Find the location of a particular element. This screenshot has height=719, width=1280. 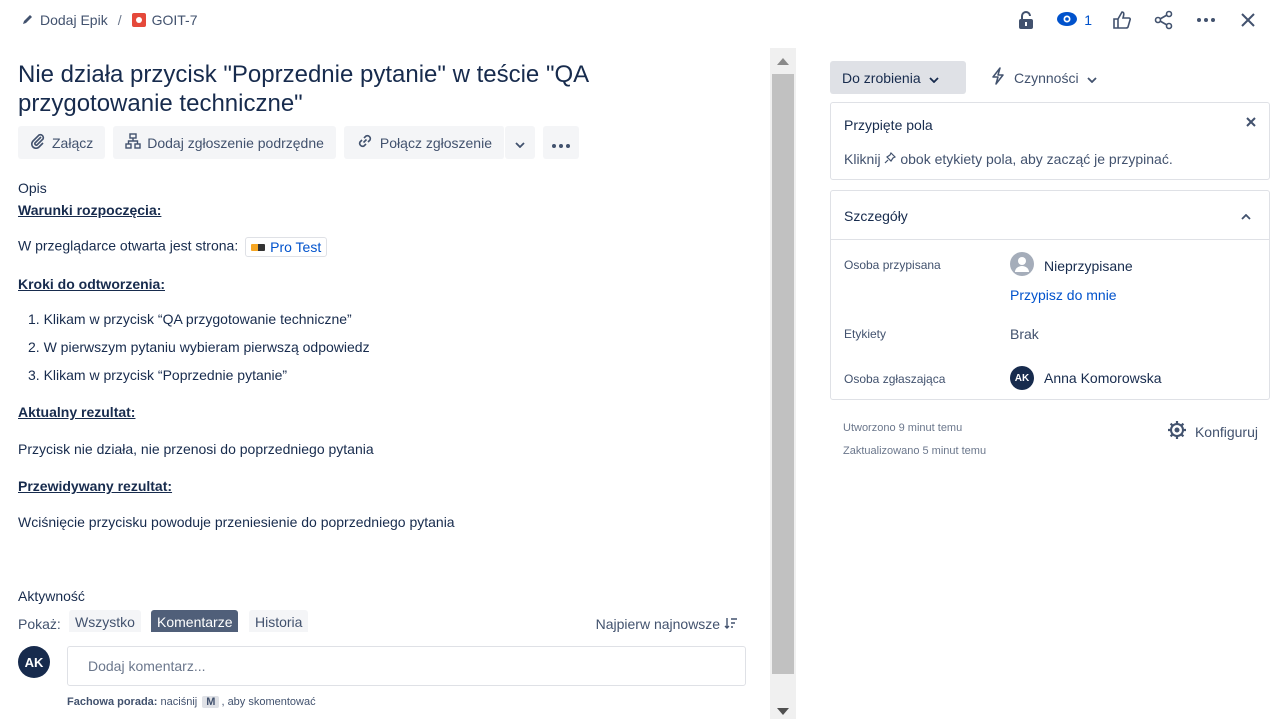

bug-icon is located at coordinates (138, 20).